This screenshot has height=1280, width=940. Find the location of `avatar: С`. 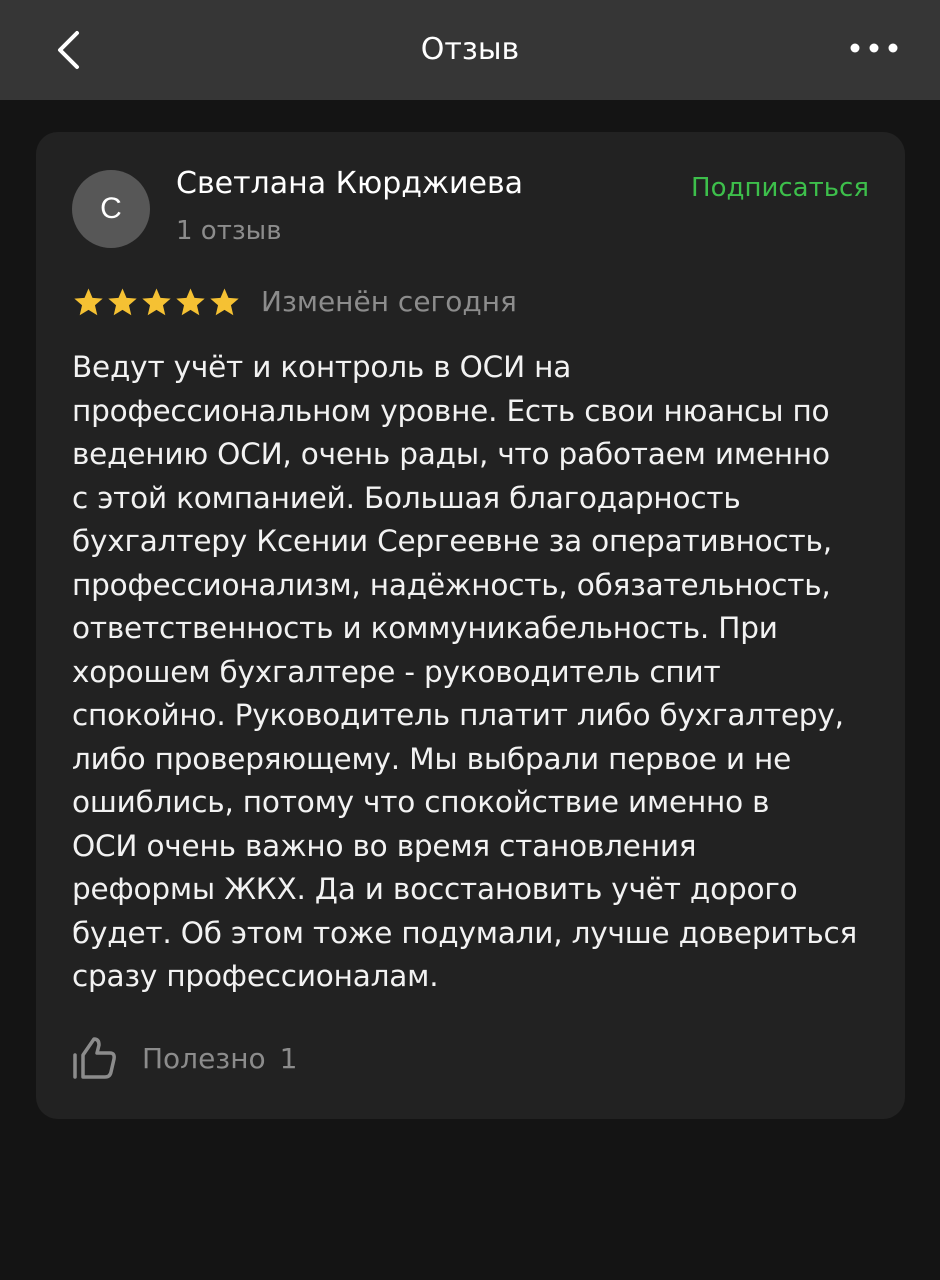

avatar: С is located at coordinates (111, 209).